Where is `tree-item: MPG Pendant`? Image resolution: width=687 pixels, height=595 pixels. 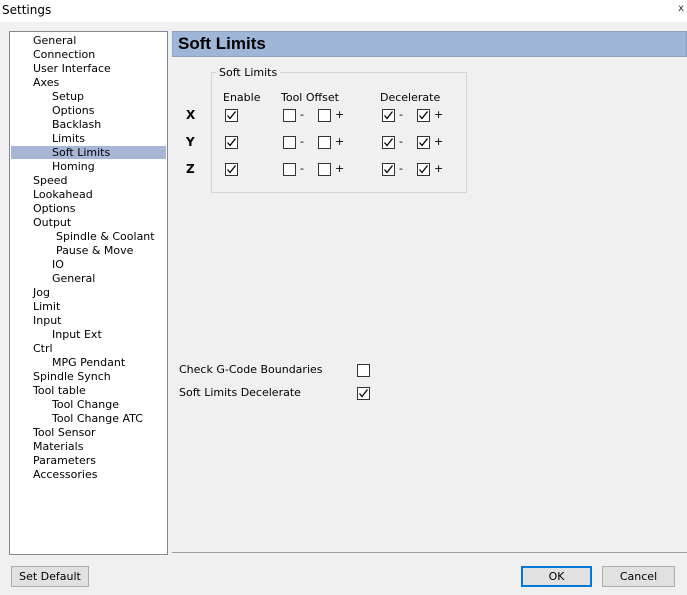
tree-item: MPG Pendant is located at coordinates (88, 362).